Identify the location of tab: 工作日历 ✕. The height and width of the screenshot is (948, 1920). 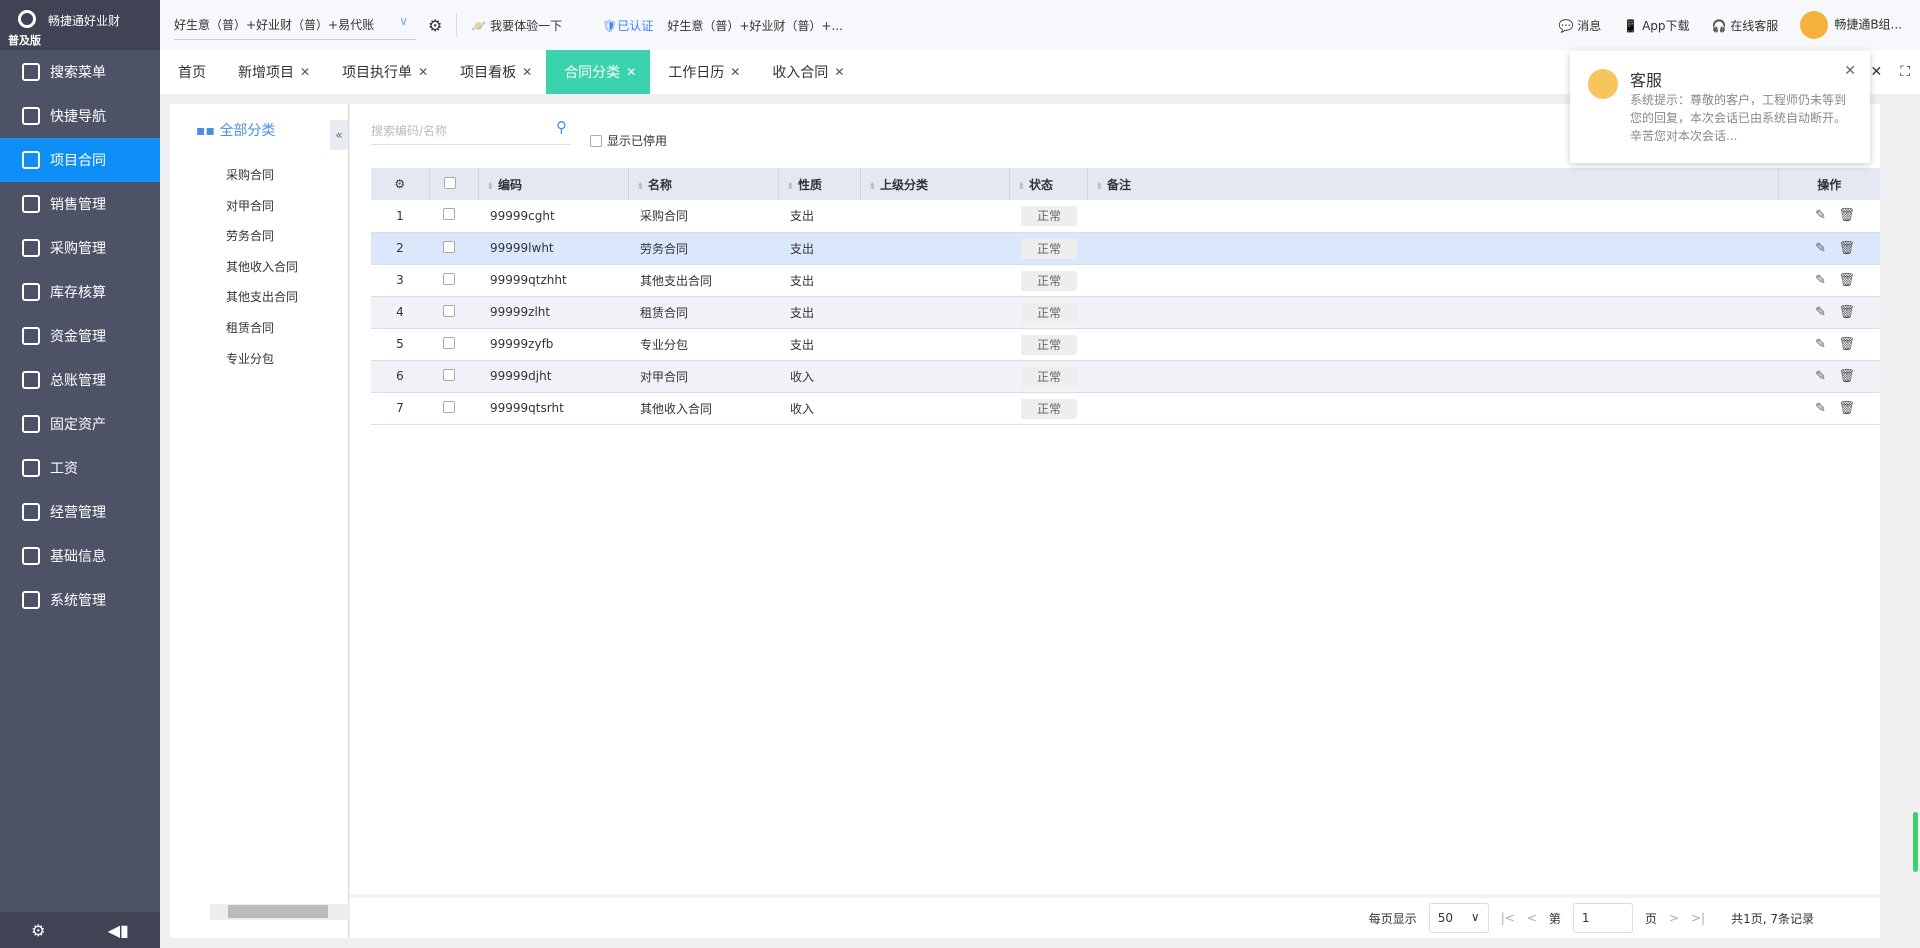
(702, 72).